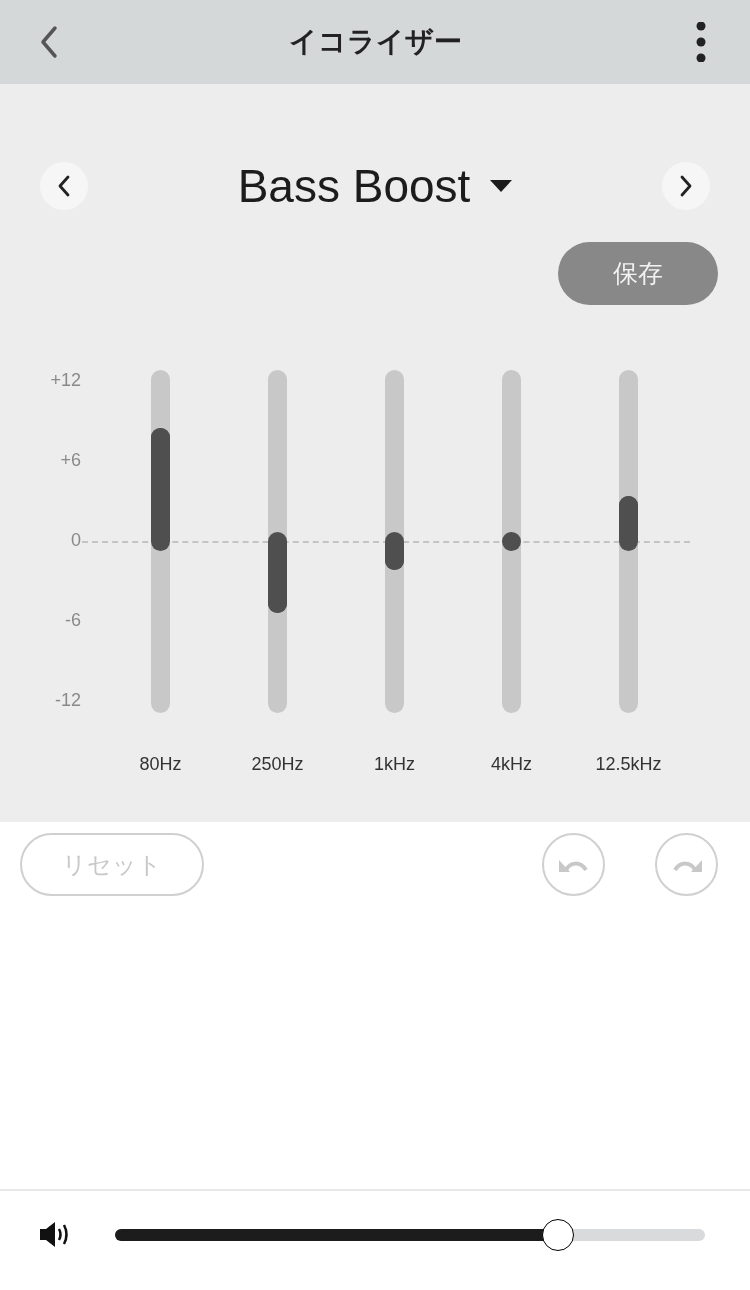 This screenshot has height=1290, width=750. Describe the element at coordinates (277, 764) in the screenshot. I see `frequency-label: 250Hz` at that location.